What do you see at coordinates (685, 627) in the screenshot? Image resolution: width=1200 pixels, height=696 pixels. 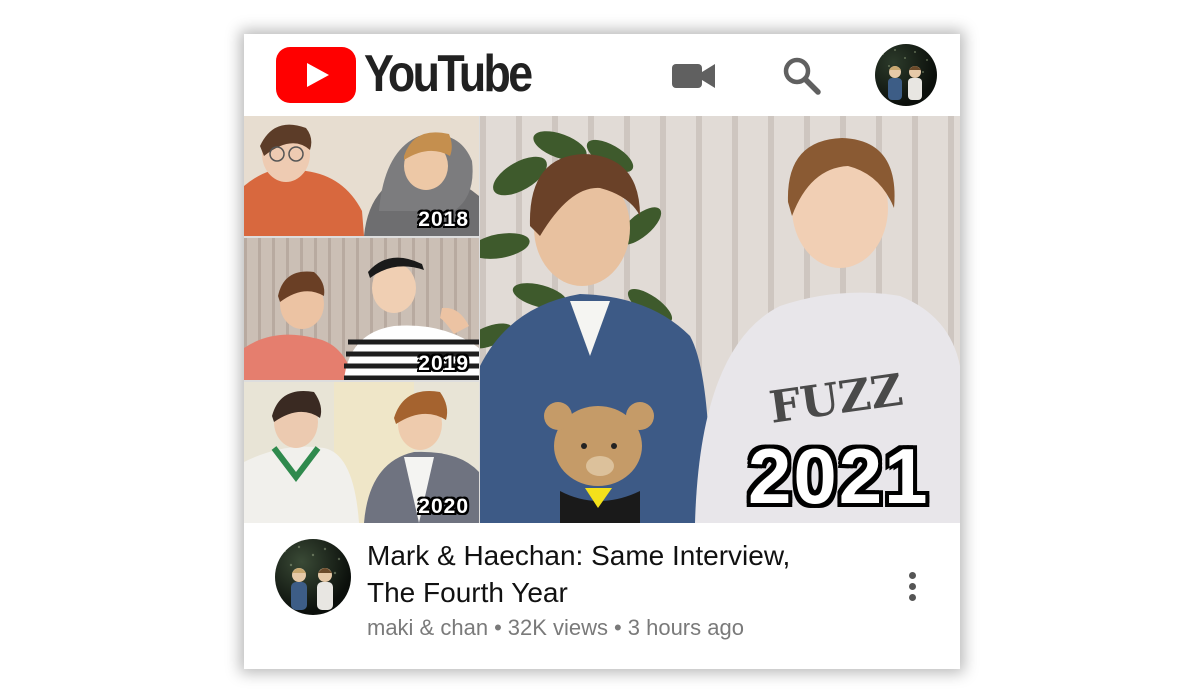 I see `upload-age: 3 hours ago` at bounding box center [685, 627].